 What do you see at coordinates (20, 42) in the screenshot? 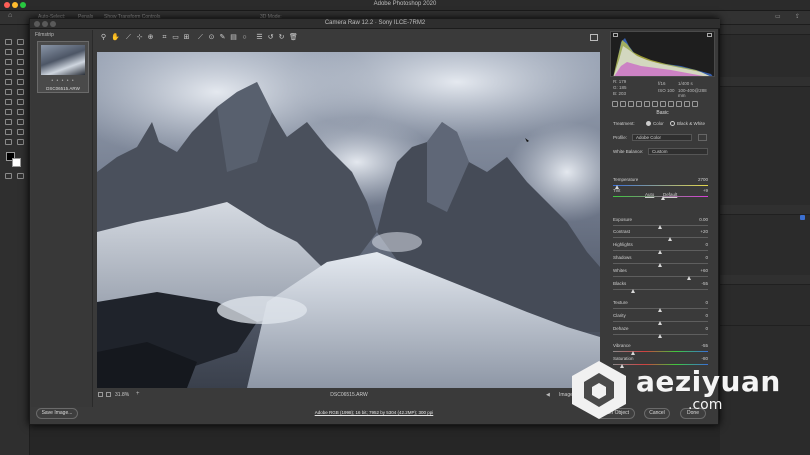
I see `marquee-tool-icon` at bounding box center [20, 42].